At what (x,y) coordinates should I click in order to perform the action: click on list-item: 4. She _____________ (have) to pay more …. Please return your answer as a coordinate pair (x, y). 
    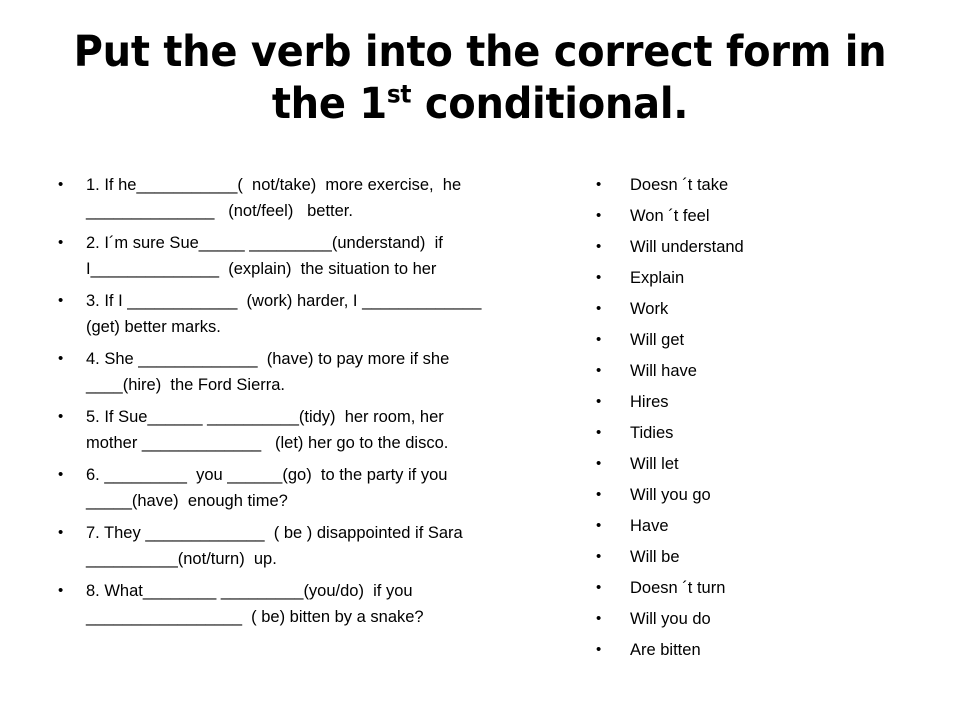
    Looking at the image, I should click on (308, 372).